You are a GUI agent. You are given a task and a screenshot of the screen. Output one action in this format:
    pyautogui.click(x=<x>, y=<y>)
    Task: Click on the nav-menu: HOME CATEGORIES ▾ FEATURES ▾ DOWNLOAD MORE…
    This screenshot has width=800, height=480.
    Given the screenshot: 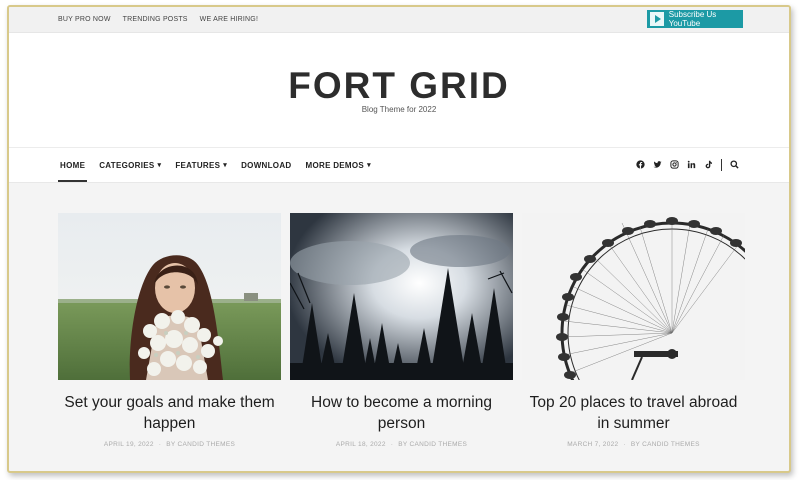 What is the action you would take?
    pyautogui.click(x=214, y=165)
    